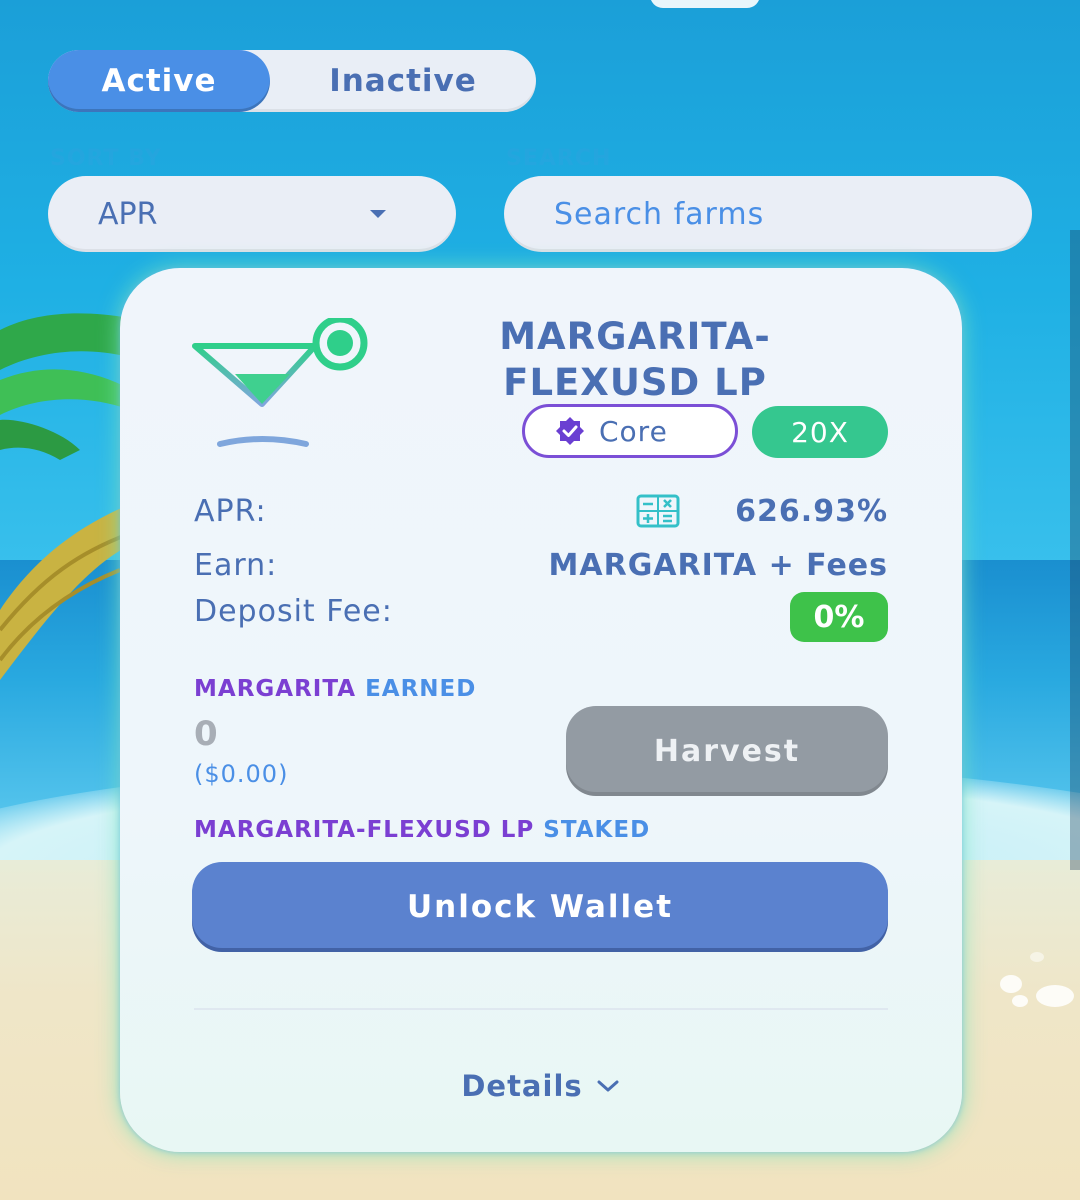 The image size is (1080, 1200). I want to click on core-badge-label: Core, so click(633, 431).